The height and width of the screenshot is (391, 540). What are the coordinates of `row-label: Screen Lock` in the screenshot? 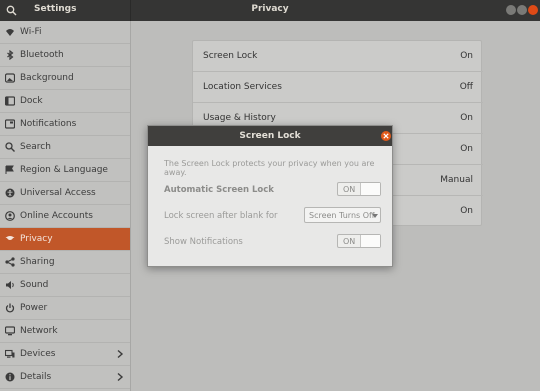 It's located at (230, 56).